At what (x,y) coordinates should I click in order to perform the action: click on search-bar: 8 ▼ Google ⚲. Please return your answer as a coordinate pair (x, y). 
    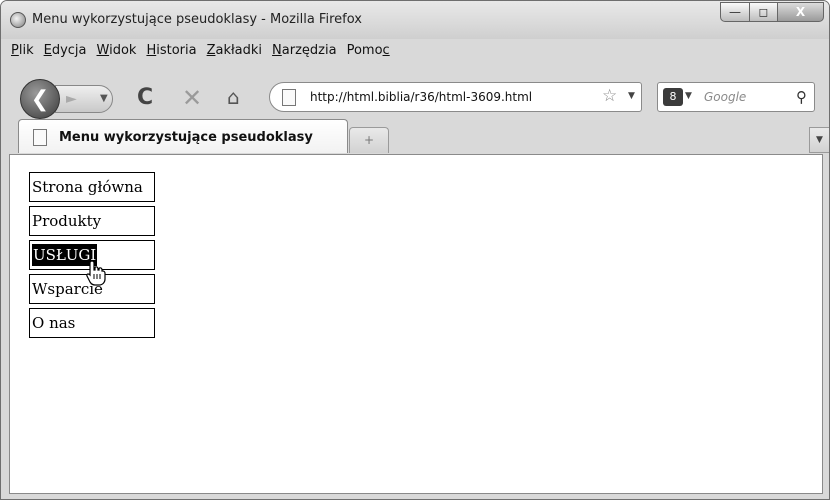
    Looking at the image, I should click on (736, 97).